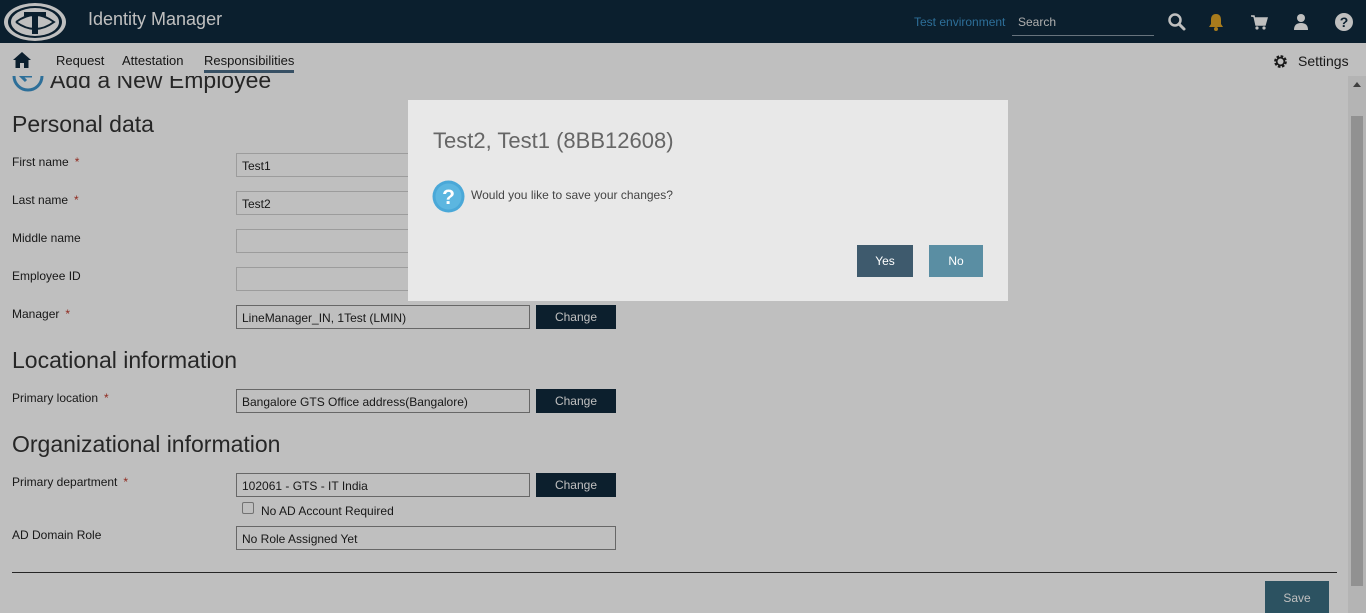 This screenshot has height=613, width=1366. I want to click on dialog-message: Would you like to save your changes?, so click(572, 195).